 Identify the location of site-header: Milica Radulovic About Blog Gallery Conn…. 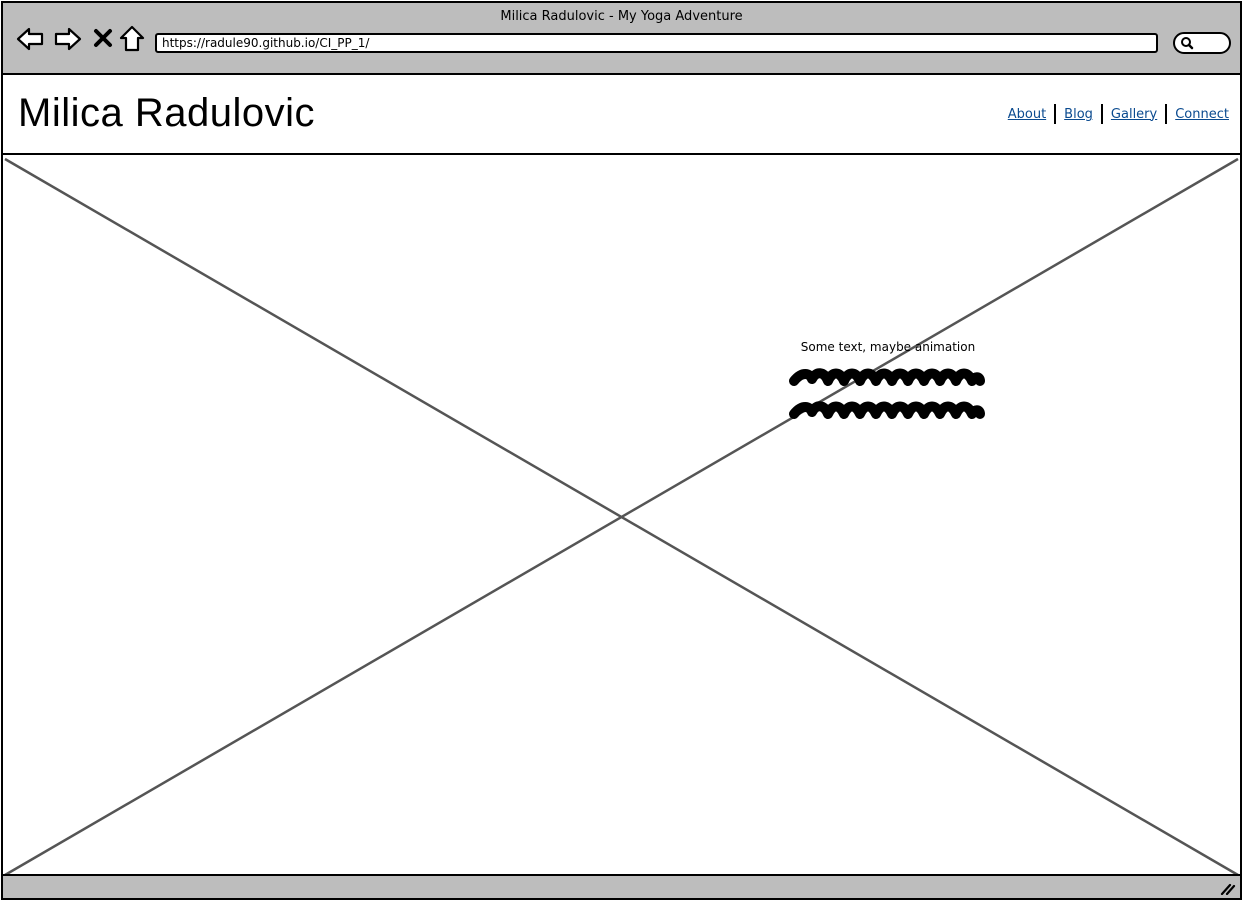
(621, 115).